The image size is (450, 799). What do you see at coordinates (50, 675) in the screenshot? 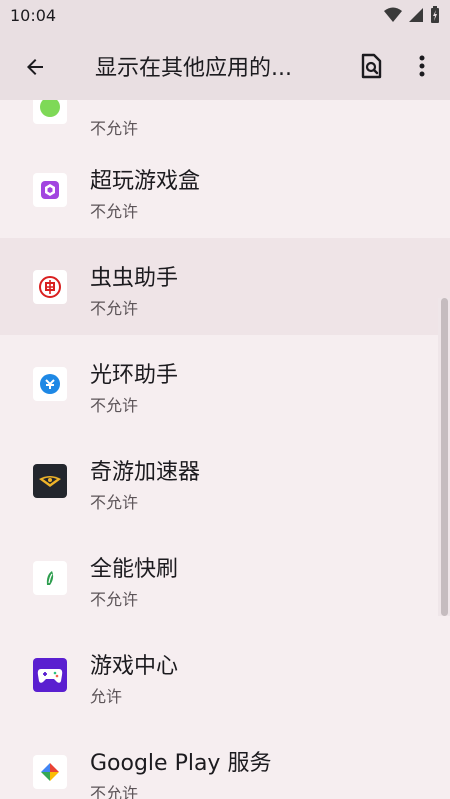
I see `gamepad-icon` at bounding box center [50, 675].